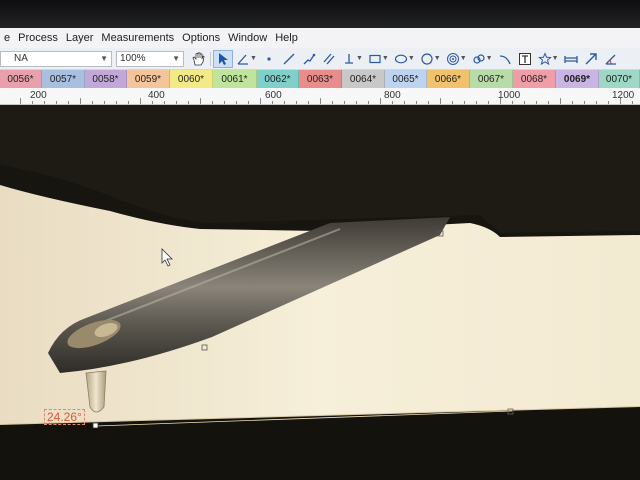  I want to click on menu-measurements: Measurements, so click(137, 38).